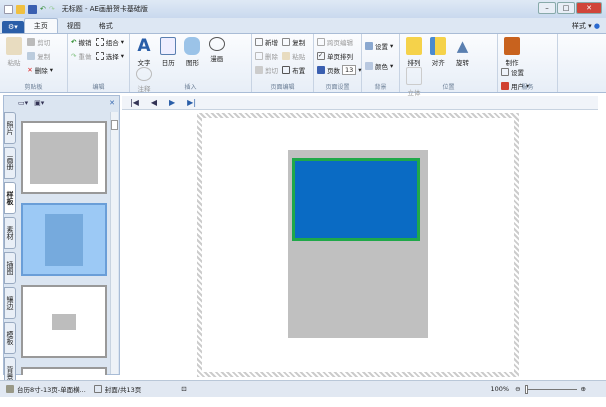 This screenshot has width=606, height=407. Describe the element at coordinates (338, 63) in the screenshot. I see `group-page-setup: 跨页编辑 ✓ 单页排列 页数 13 ▾ 页面设置` at that location.